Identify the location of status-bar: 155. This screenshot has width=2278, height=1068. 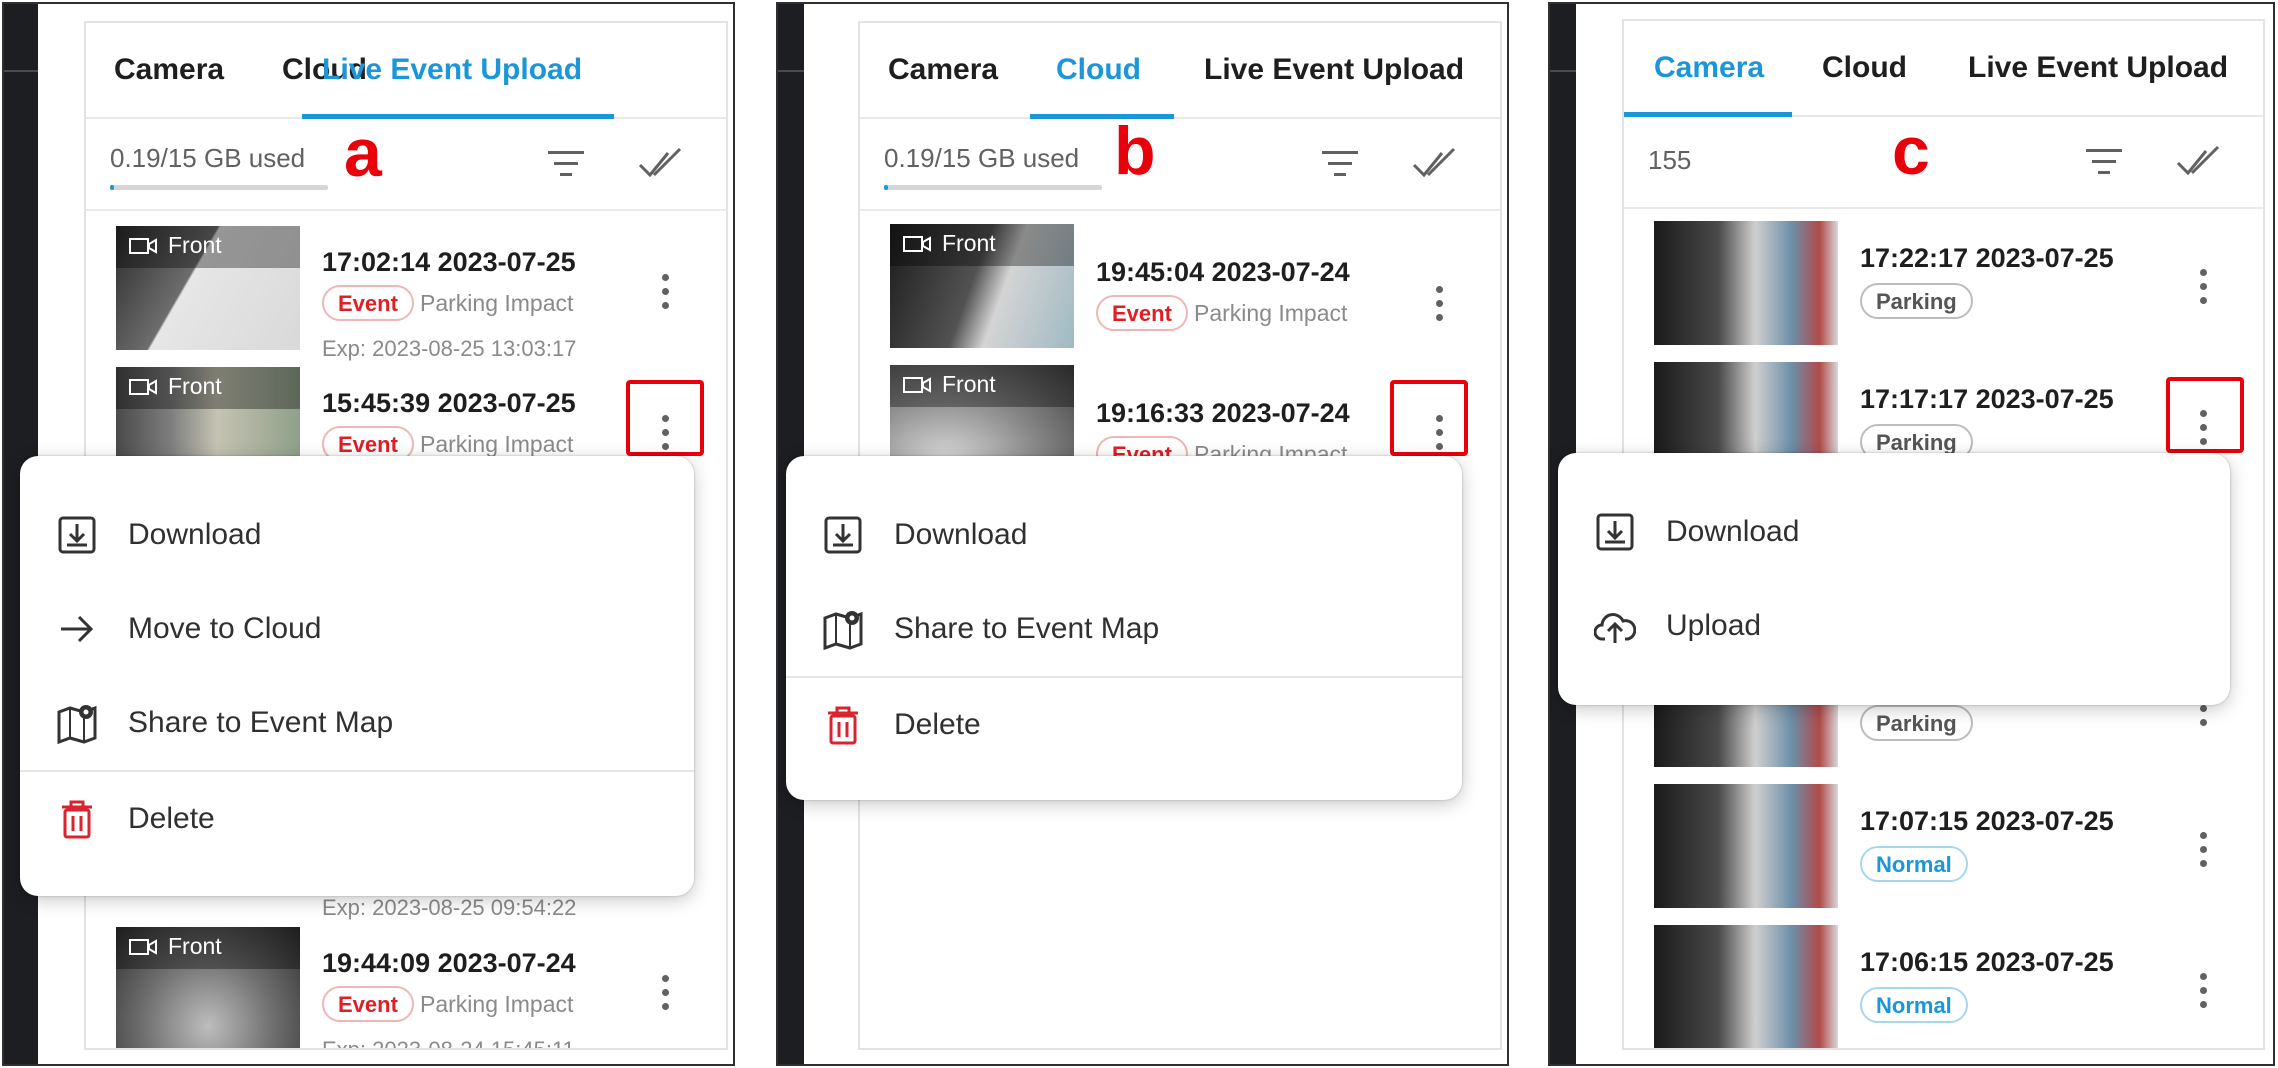
(1943, 163).